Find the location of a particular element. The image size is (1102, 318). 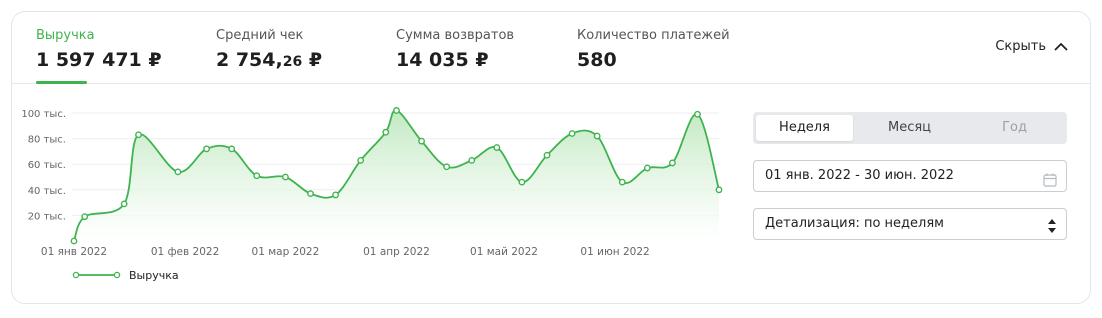

tab-week: Неделя is located at coordinates (804, 128).